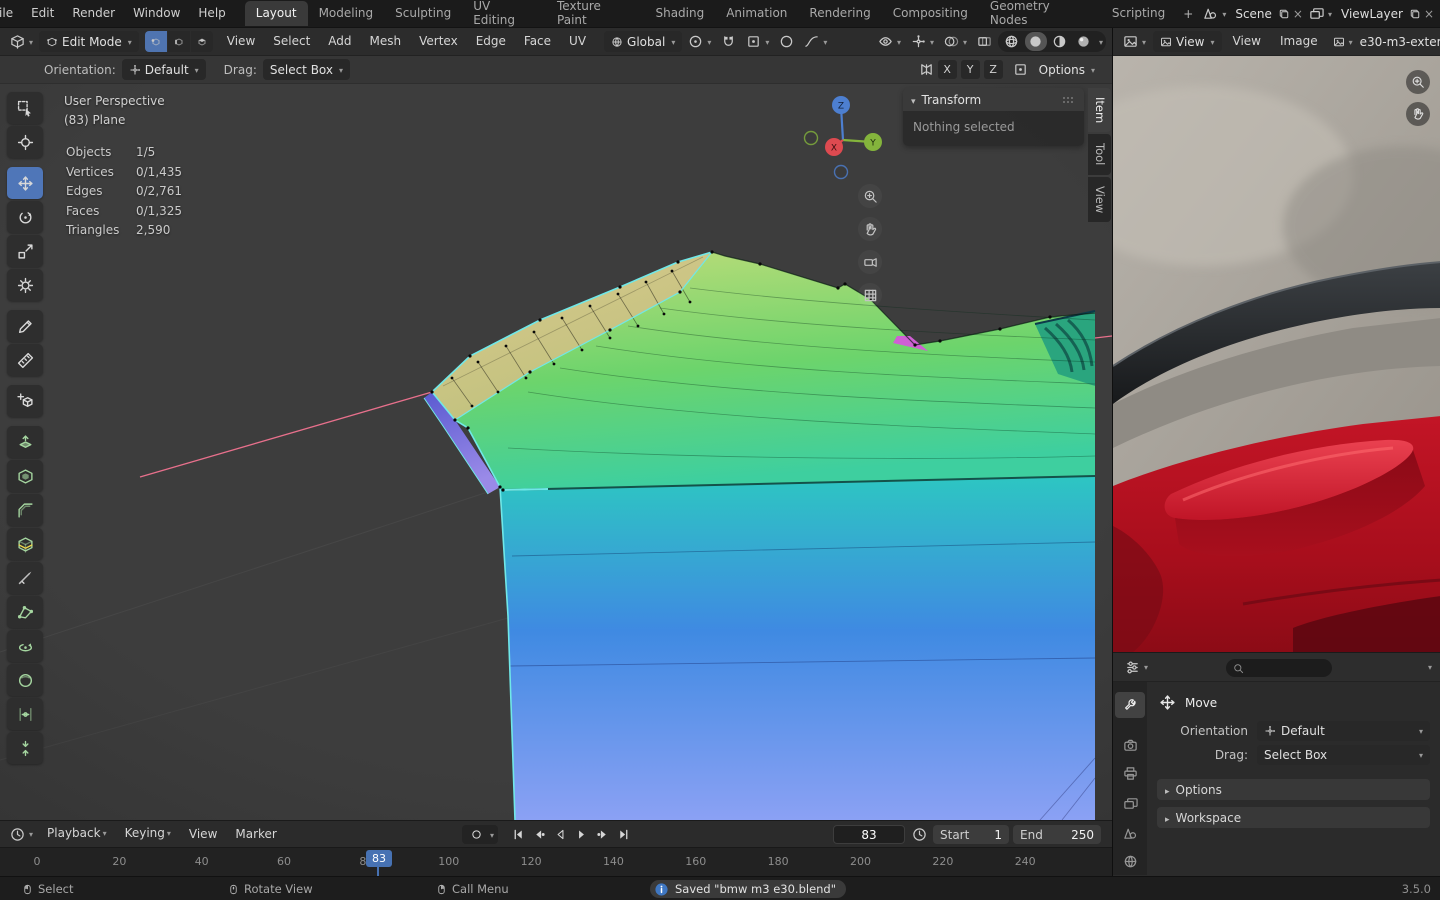 The image size is (1440, 900). Describe the element at coordinates (25, 360) in the screenshot. I see `tool-measure` at that location.